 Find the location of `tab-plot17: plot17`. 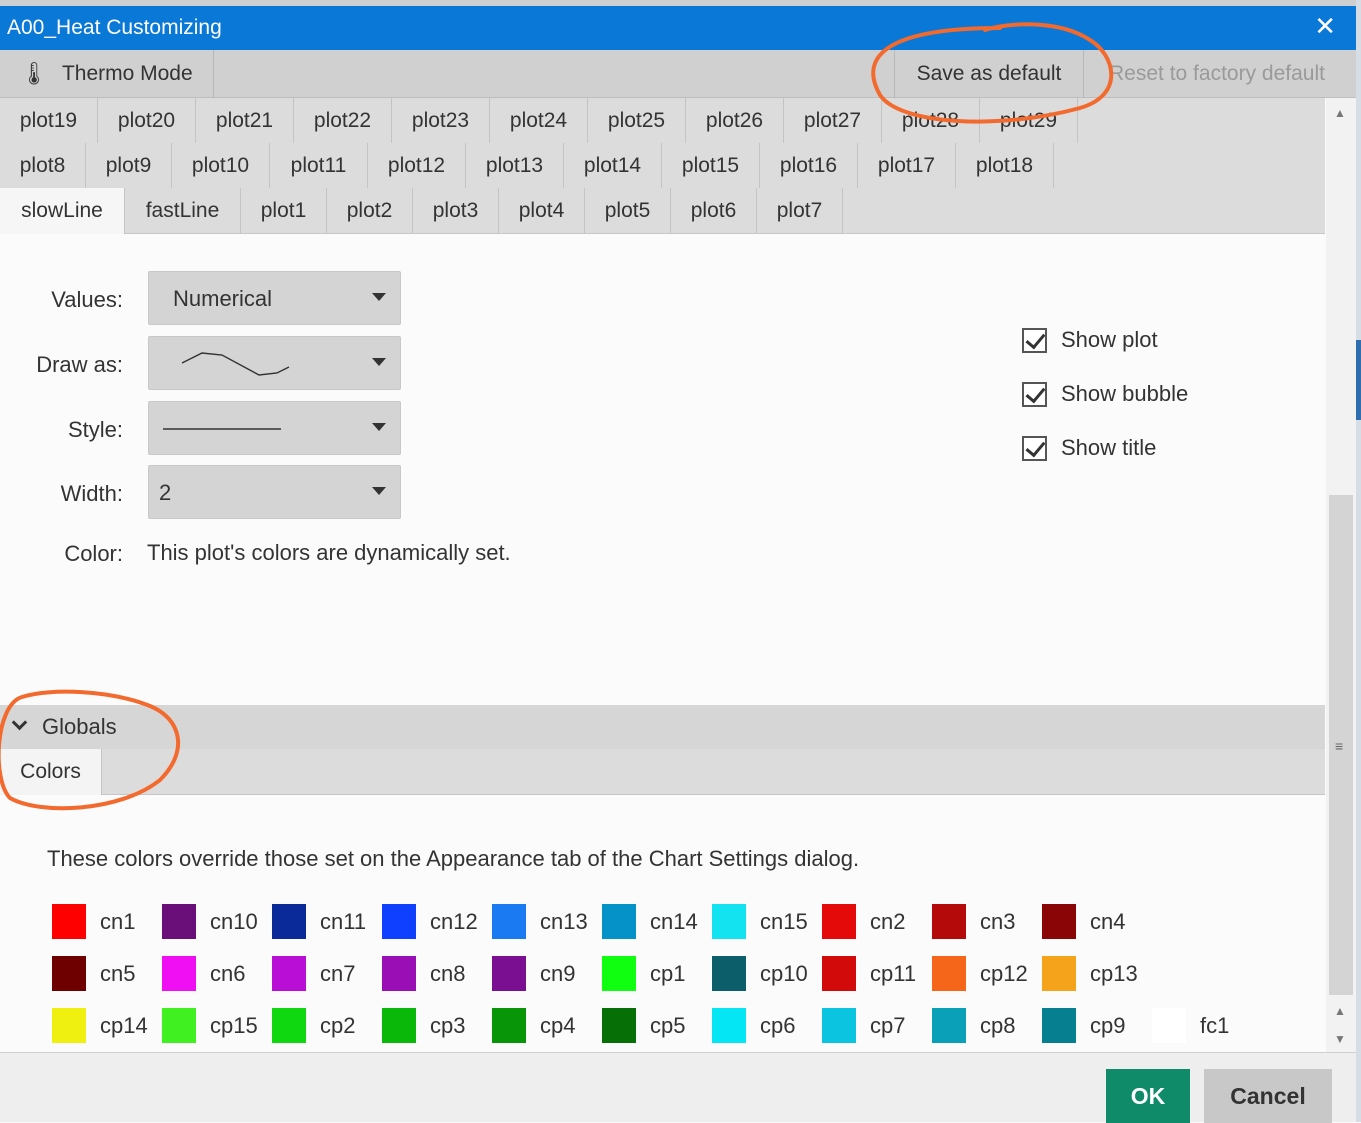

tab-plot17: plot17 is located at coordinates (907, 166).